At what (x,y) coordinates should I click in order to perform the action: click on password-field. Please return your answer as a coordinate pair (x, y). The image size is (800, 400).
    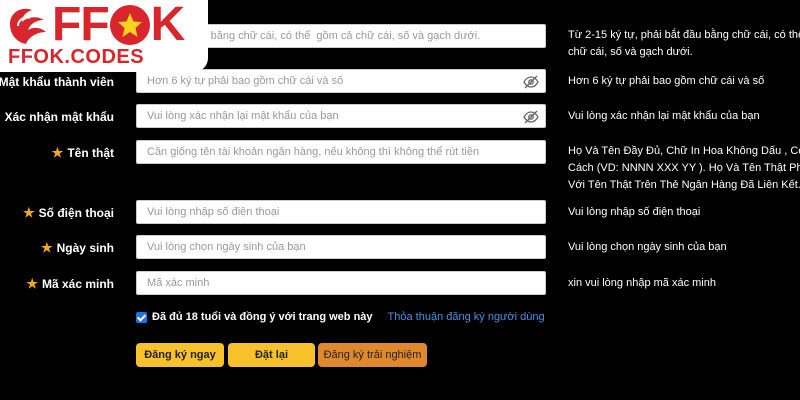
    Looking at the image, I should click on (341, 81).